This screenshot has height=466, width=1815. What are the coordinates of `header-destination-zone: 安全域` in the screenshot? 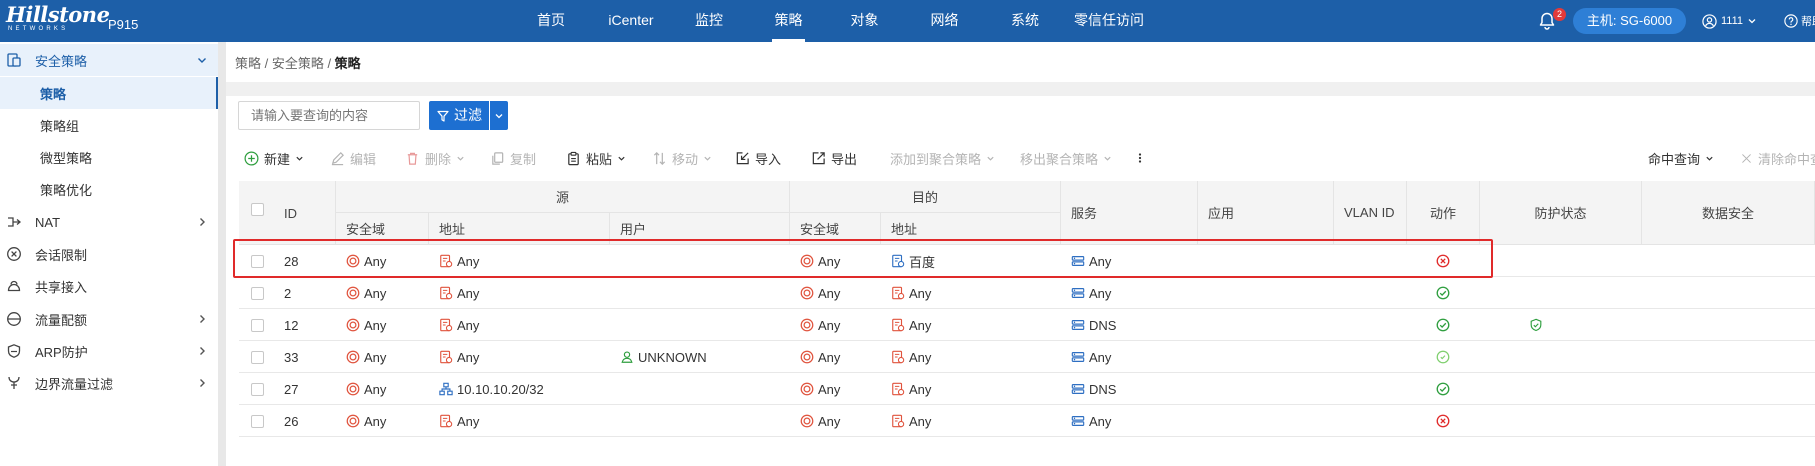 It's located at (835, 229).